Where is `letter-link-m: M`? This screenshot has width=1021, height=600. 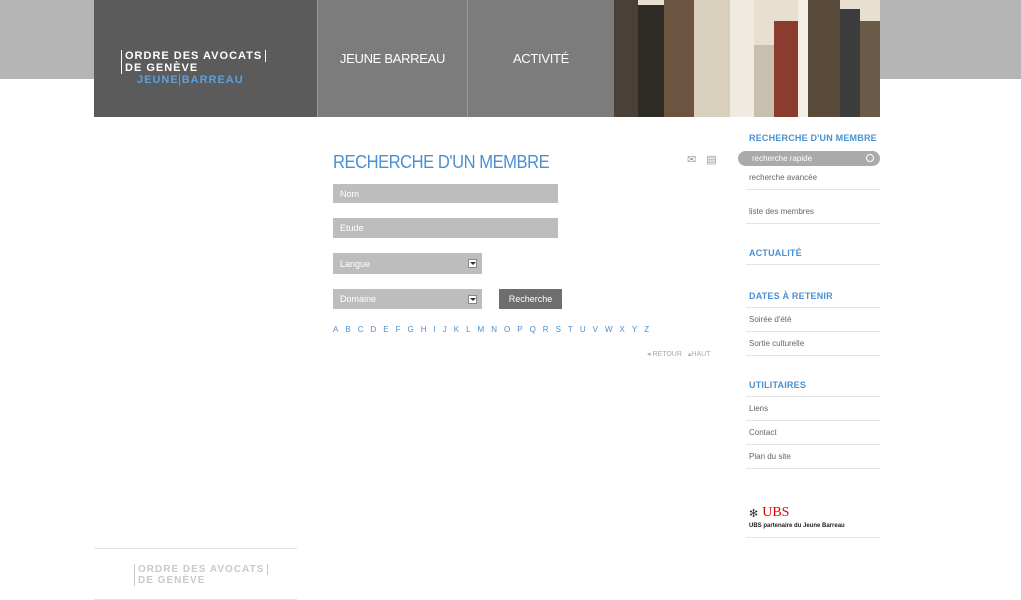 letter-link-m: M is located at coordinates (481, 329).